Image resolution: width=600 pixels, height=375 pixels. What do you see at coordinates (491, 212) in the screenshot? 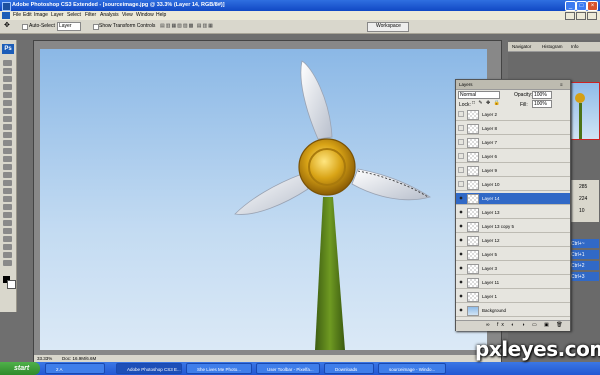
I see `layer-name: Layer 13` at bounding box center [491, 212].